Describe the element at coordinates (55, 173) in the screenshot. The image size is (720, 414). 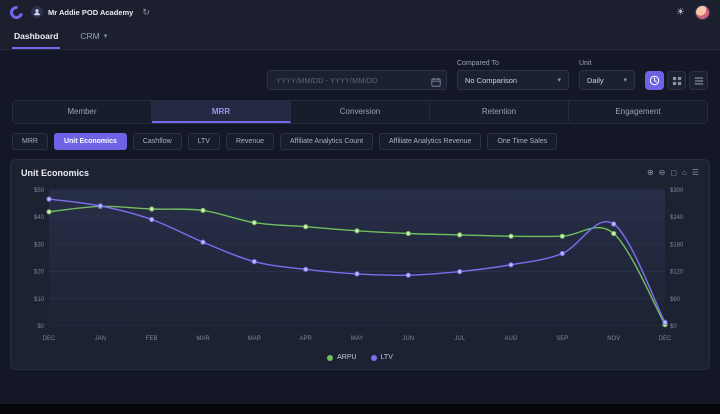
I see `chart-title: Unit Economics` at that location.